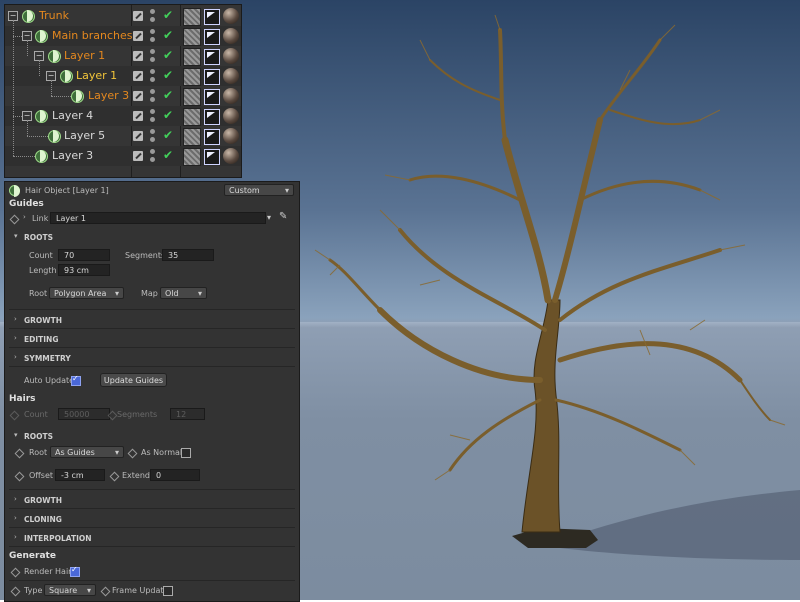  What do you see at coordinates (86, 293) in the screenshot?
I see `root-dropdown: Polygon Area` at bounding box center [86, 293].